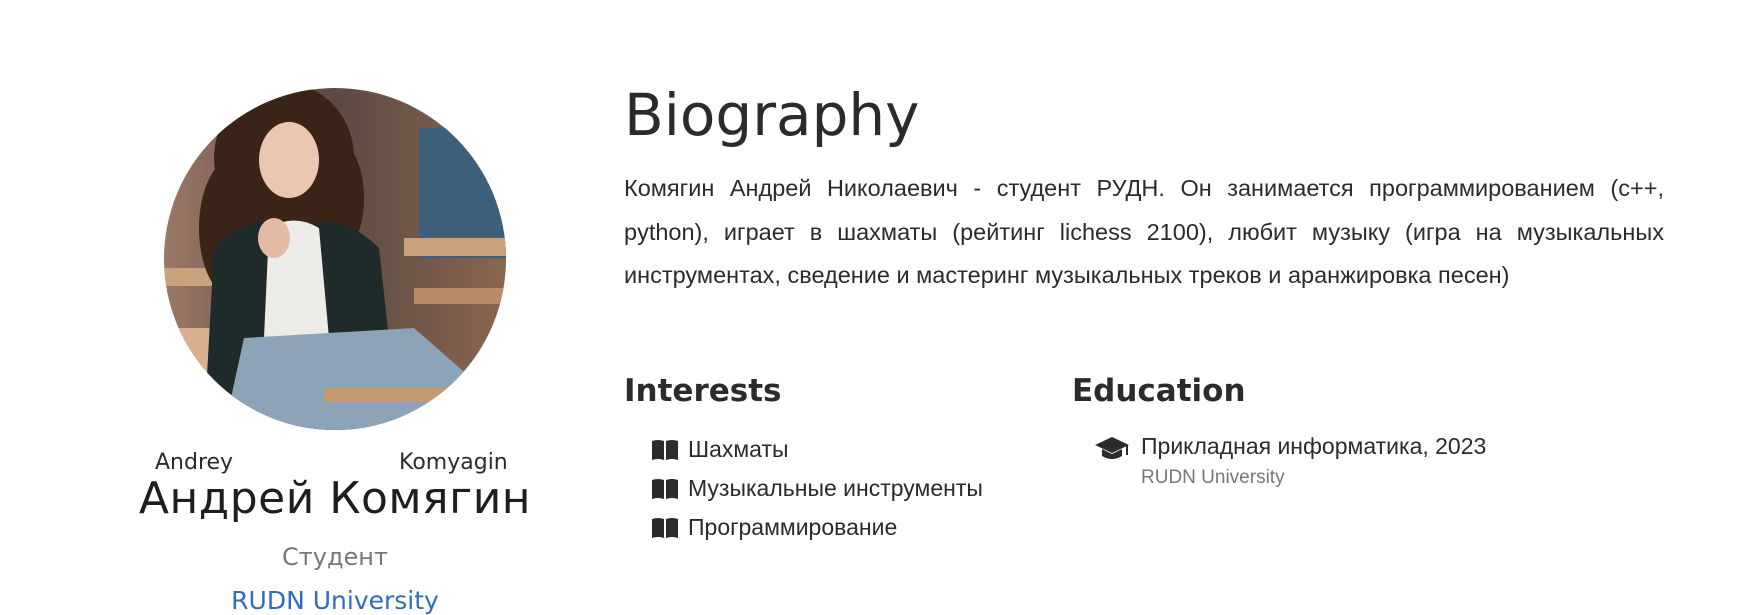 The height and width of the screenshot is (615, 1751). Describe the element at coordinates (772, 115) in the screenshot. I see `biography-title: Biography` at that location.